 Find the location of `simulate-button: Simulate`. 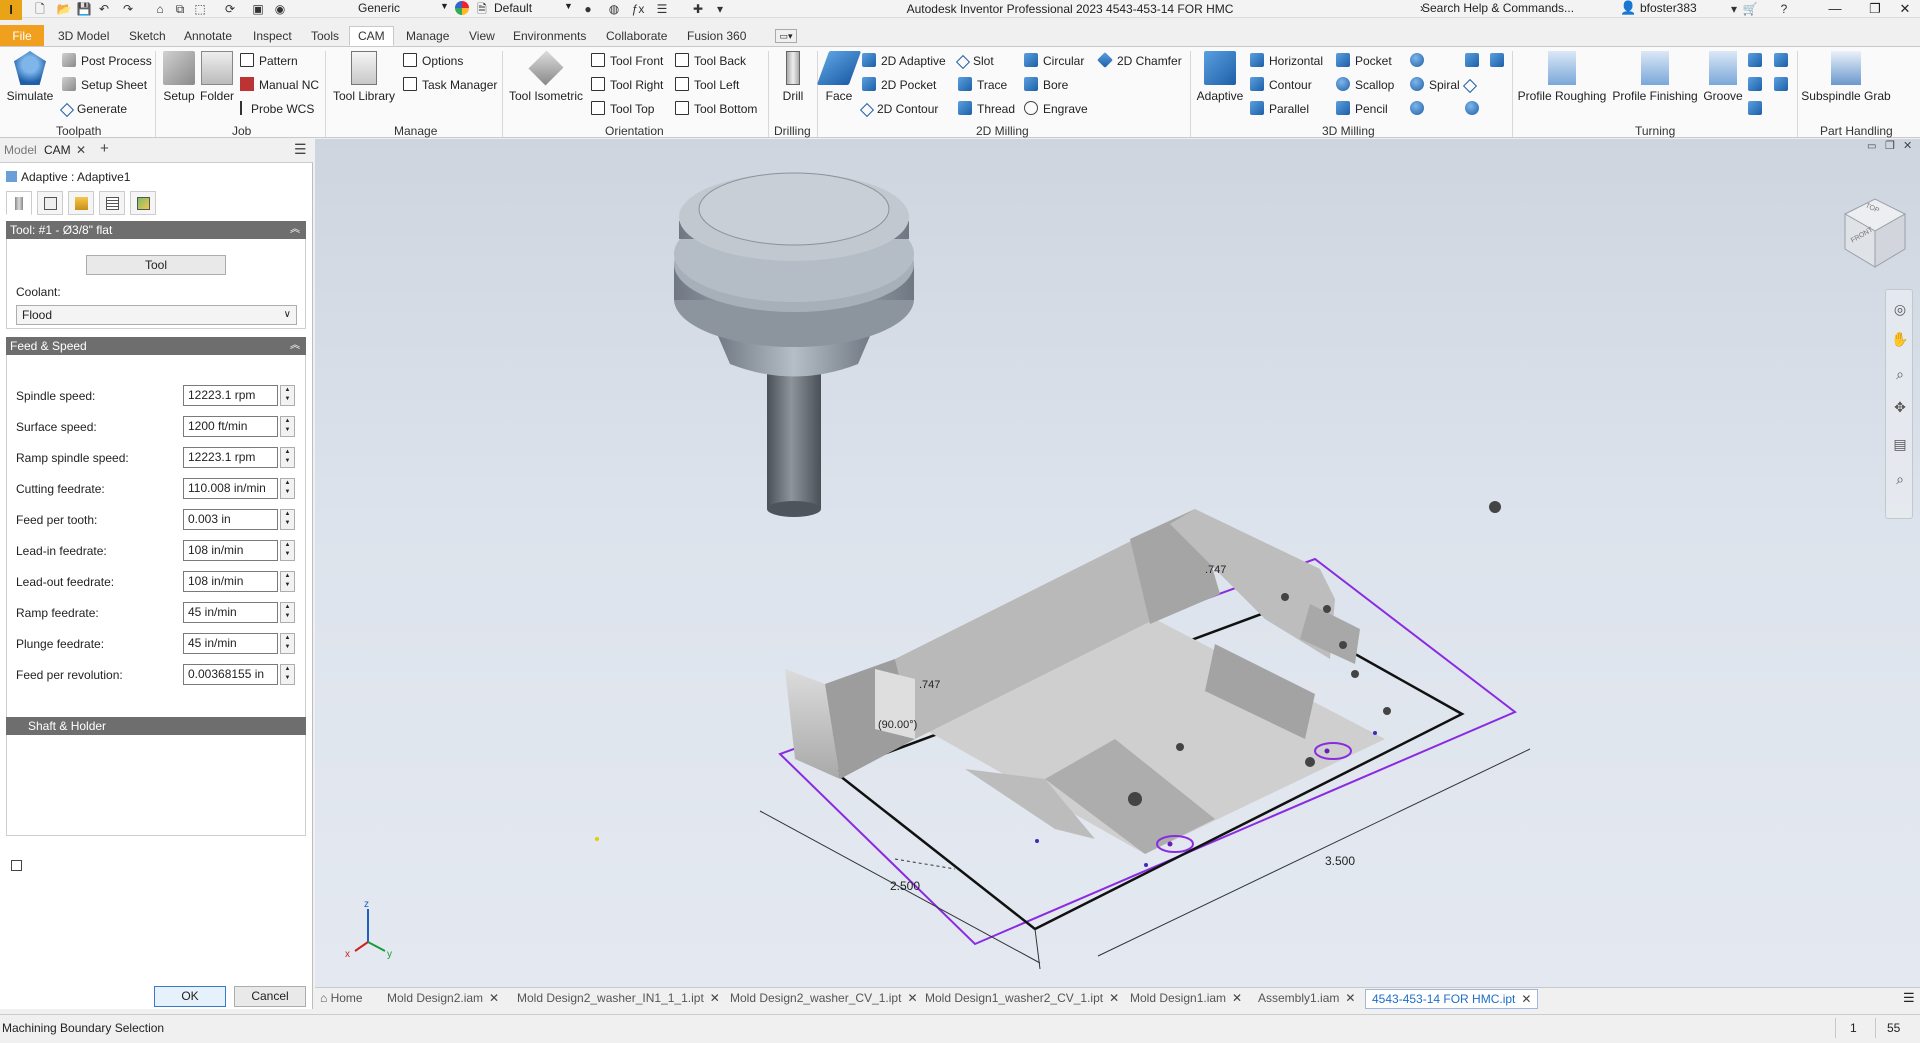

simulate-button: Simulate is located at coordinates (30, 77).